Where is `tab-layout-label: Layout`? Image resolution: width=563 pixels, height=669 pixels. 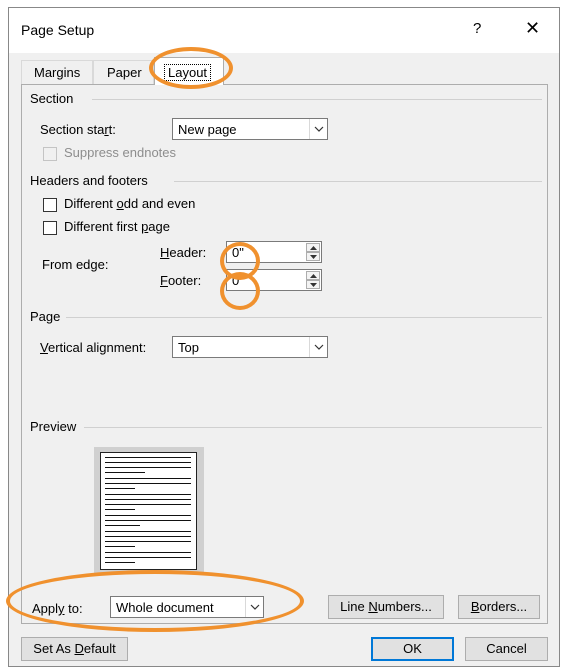
tab-layout-label: Layout is located at coordinates (188, 72).